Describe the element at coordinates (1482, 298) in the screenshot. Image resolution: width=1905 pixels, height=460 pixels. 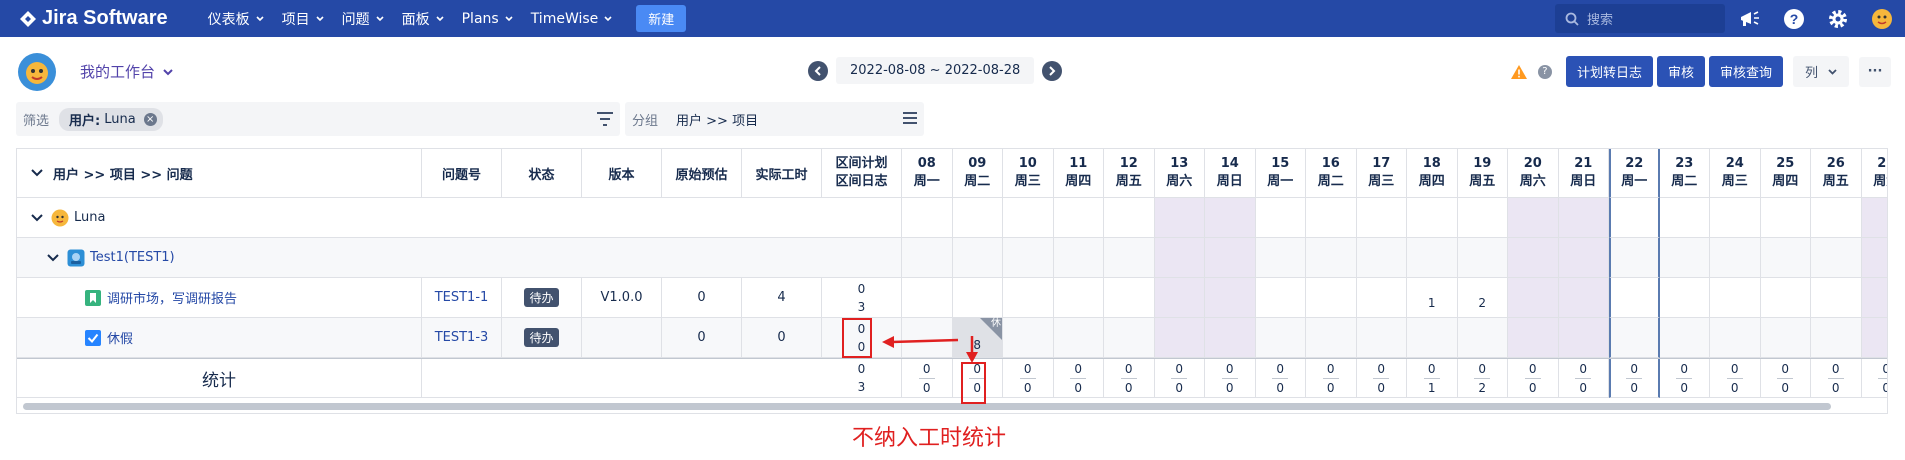
I see `day-cell-19: 2` at that location.